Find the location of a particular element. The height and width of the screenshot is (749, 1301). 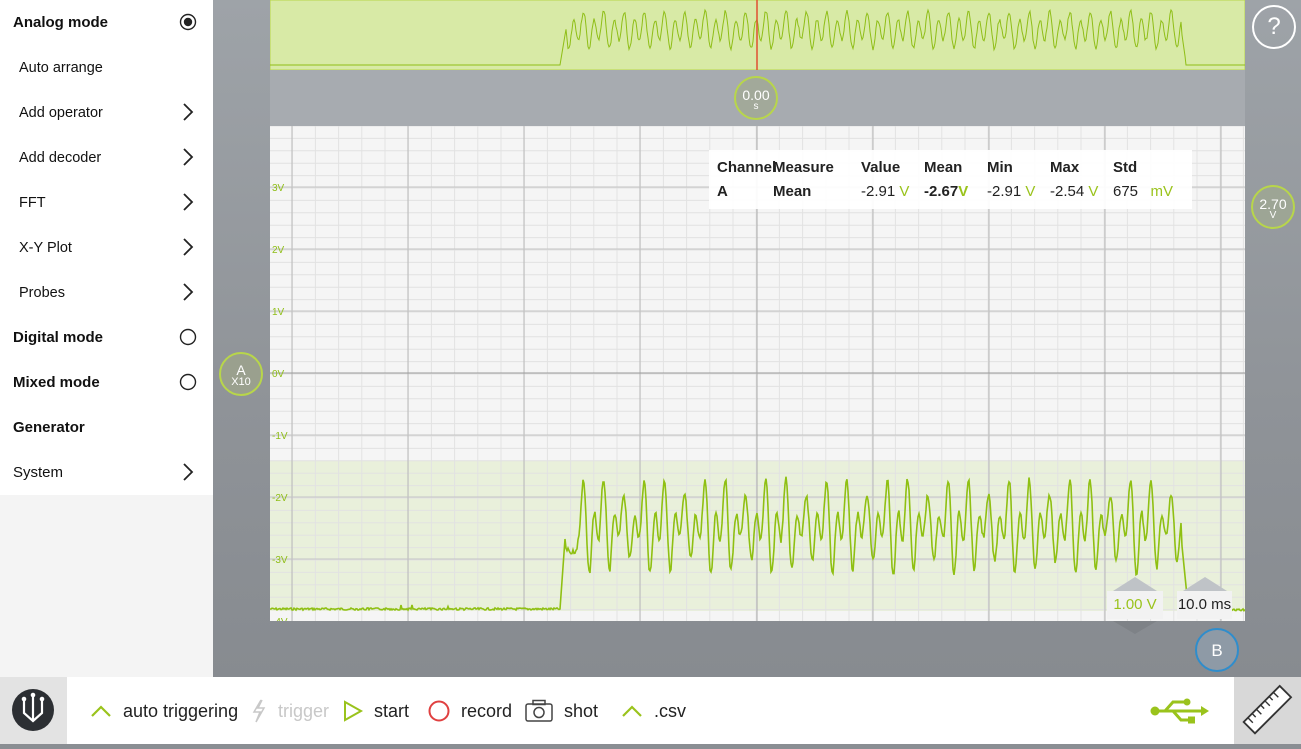

channel-a-name: A is located at coordinates (241, 370).